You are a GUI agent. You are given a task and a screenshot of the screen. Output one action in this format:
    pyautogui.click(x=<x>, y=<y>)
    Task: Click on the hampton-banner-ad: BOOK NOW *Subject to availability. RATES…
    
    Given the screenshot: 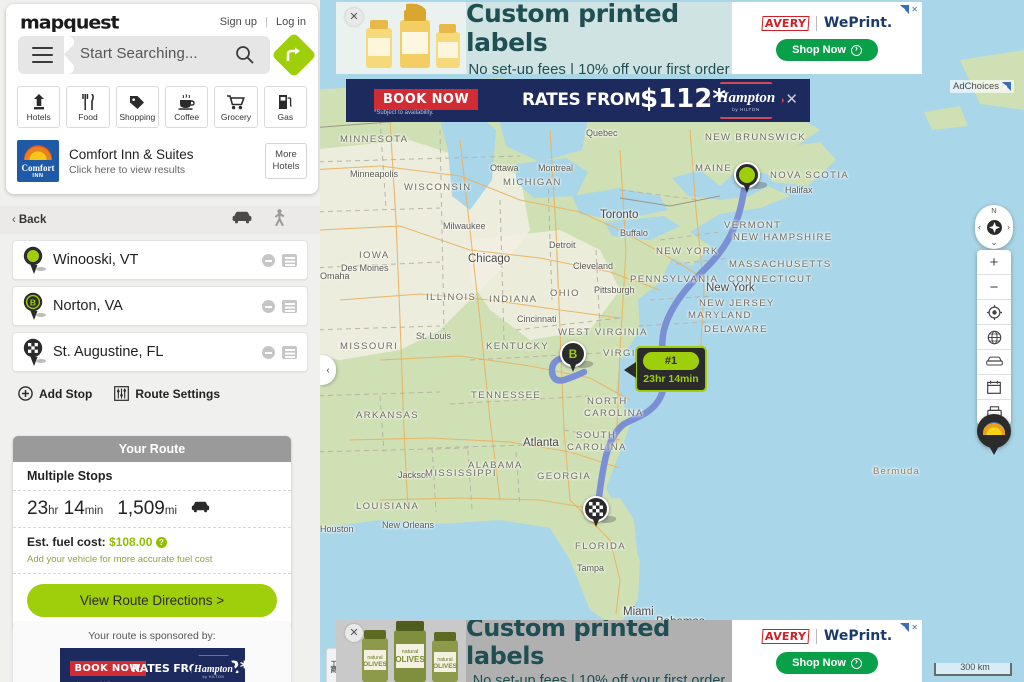 What is the action you would take?
    pyautogui.click(x=578, y=100)
    